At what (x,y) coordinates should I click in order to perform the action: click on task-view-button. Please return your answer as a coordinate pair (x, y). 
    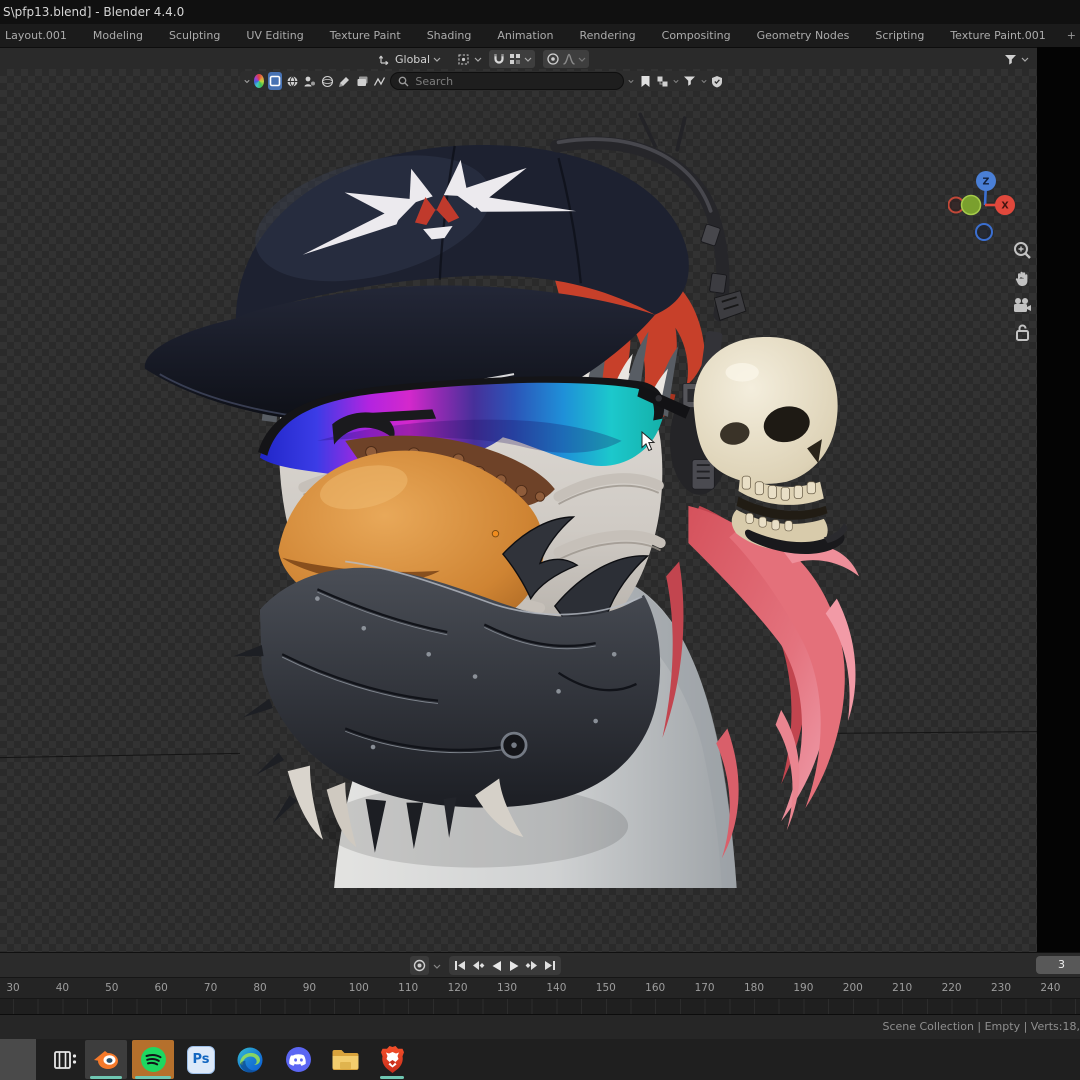
    Looking at the image, I should click on (66, 1059).